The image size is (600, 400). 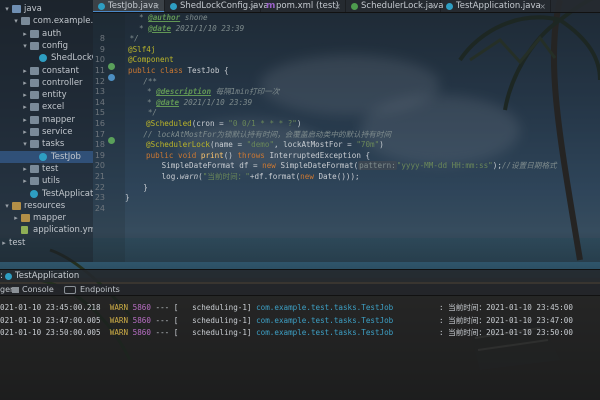 What do you see at coordinates (67, 193) in the screenshot?
I see `tree-item-label: TestApplication` at bounding box center [67, 193].